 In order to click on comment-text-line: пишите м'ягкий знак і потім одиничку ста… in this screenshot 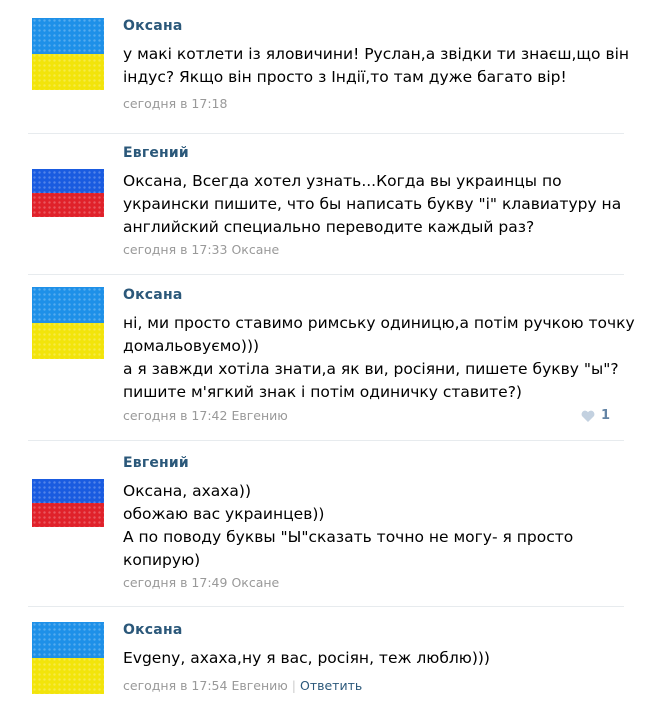, I will do `click(322, 392)`.